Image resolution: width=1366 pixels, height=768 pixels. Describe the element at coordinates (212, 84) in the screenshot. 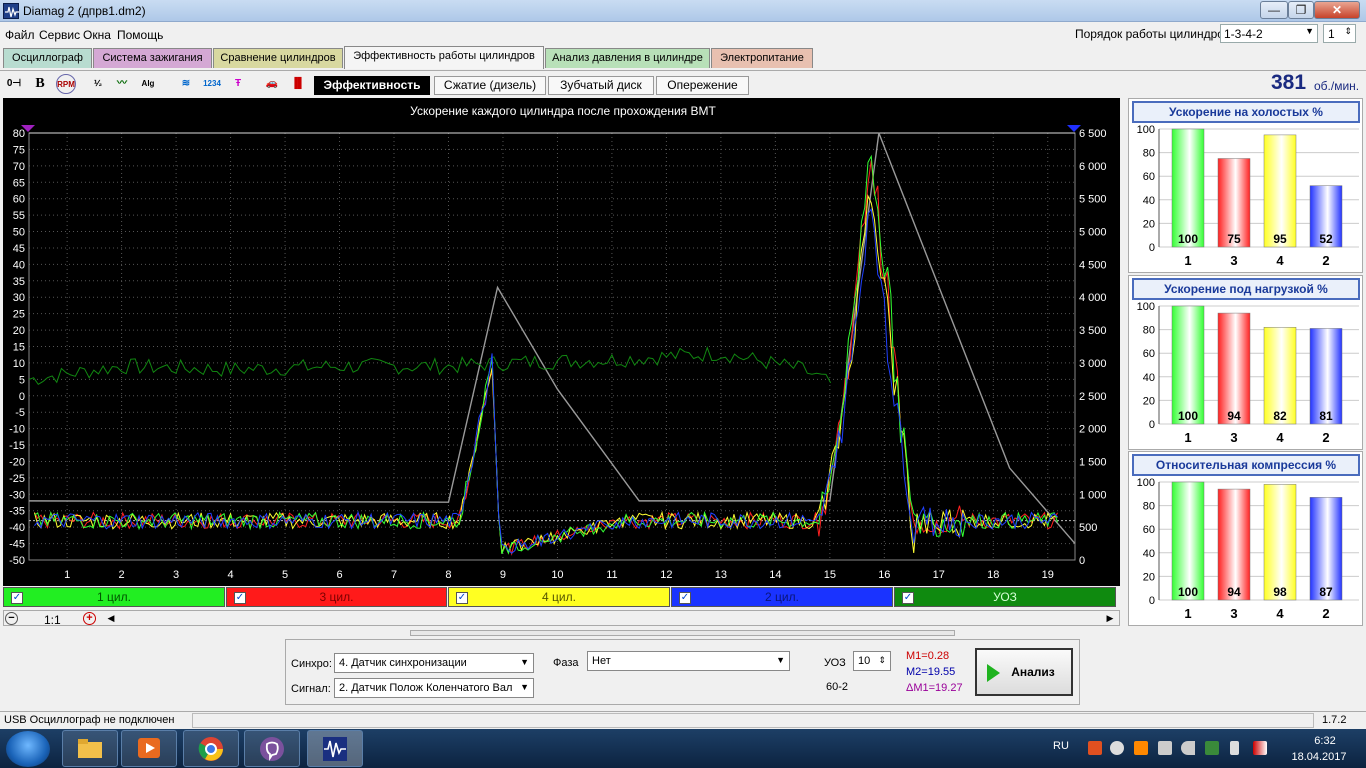

I see `cylinder-numbers-icon: 1234` at that location.